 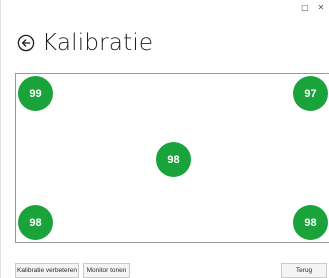 What do you see at coordinates (106, 270) in the screenshot?
I see `show-monitor-button: Monitor tonen` at bounding box center [106, 270].